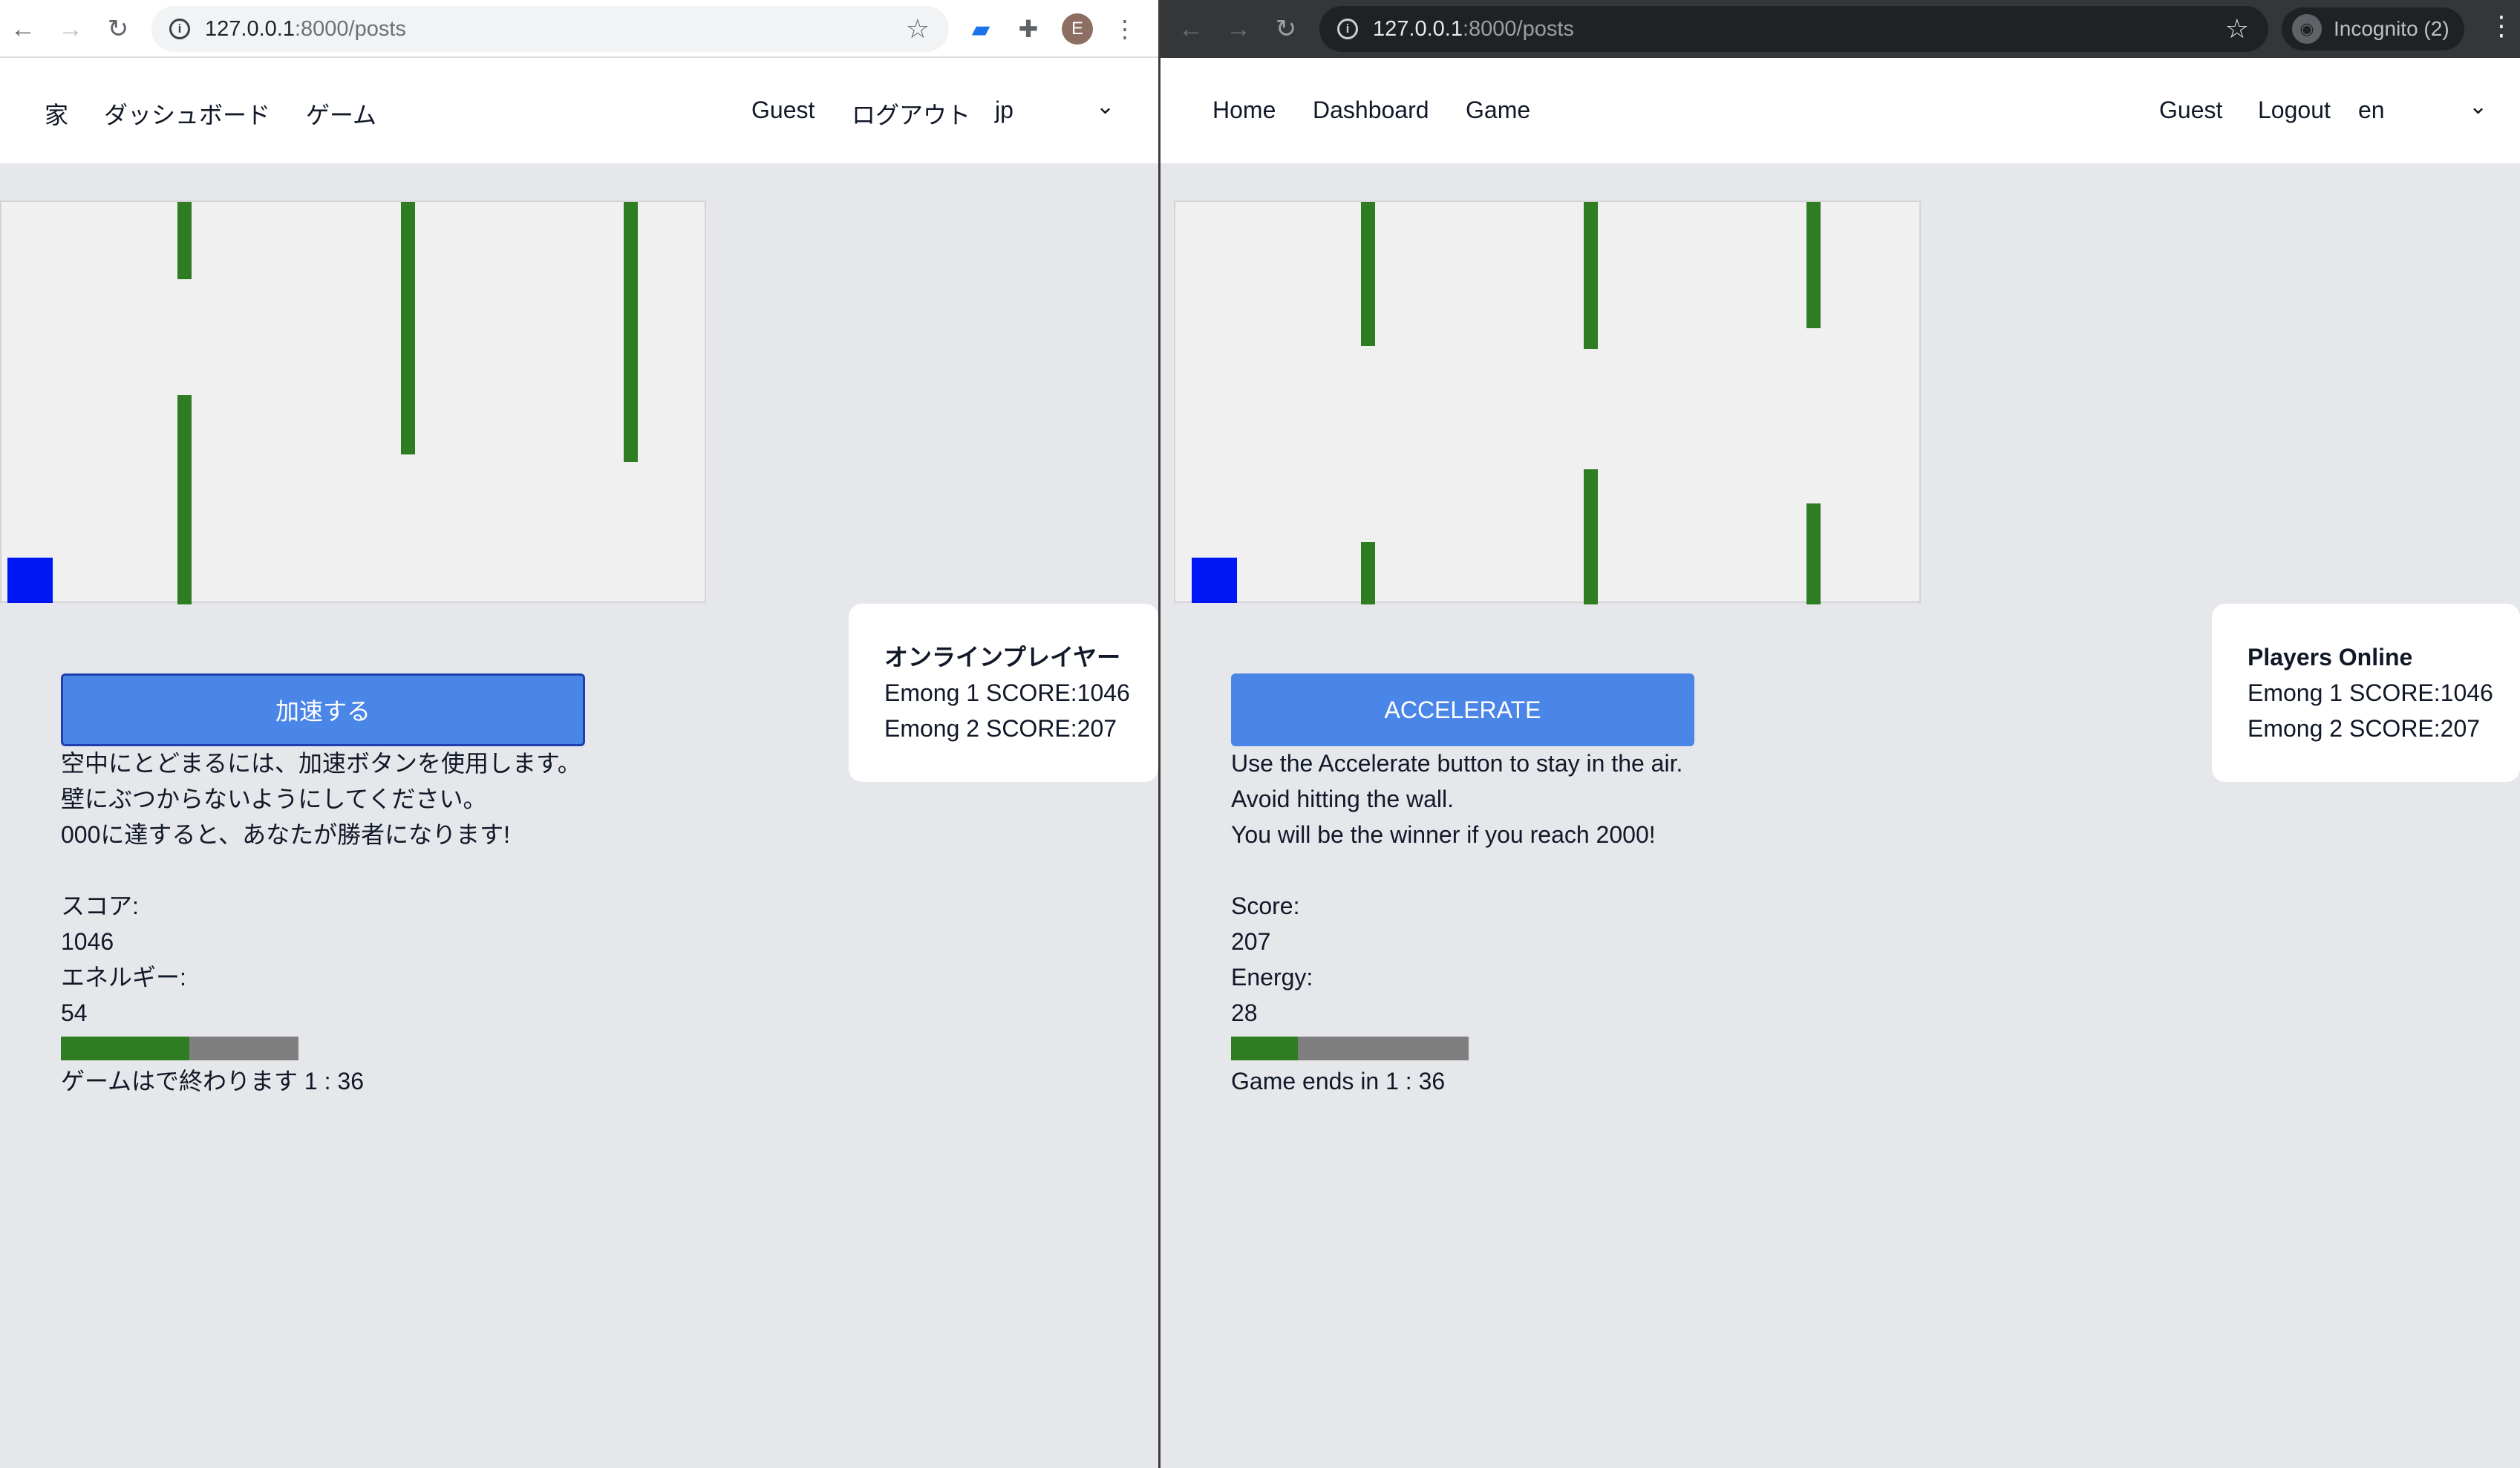 The height and width of the screenshot is (1468, 2520). Describe the element at coordinates (1266, 906) in the screenshot. I see `score-label: Score:` at that location.